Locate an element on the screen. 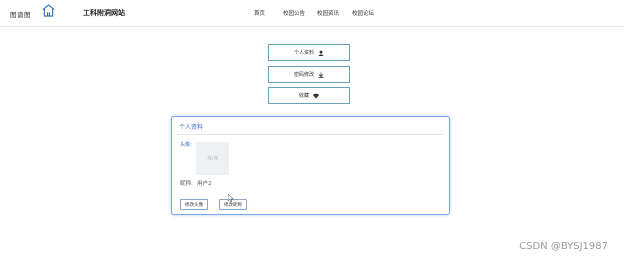  user-icon is located at coordinates (321, 53).